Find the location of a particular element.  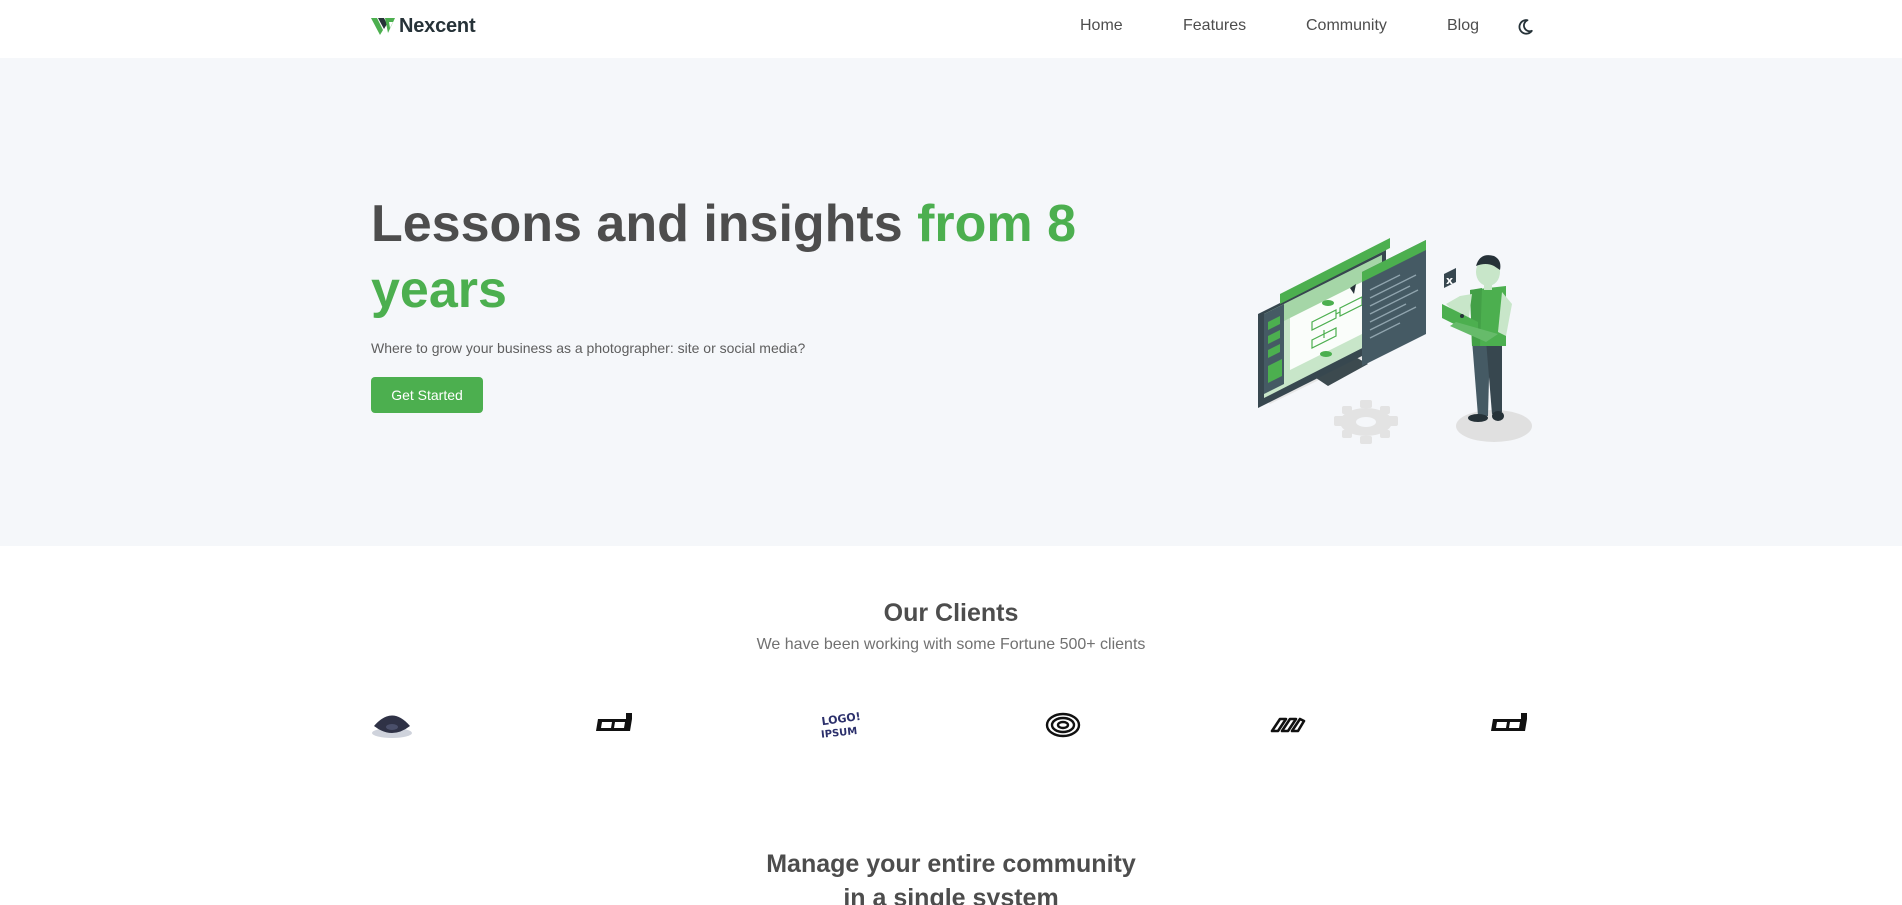

svg-text: IPSUM is located at coordinates (839, 733).